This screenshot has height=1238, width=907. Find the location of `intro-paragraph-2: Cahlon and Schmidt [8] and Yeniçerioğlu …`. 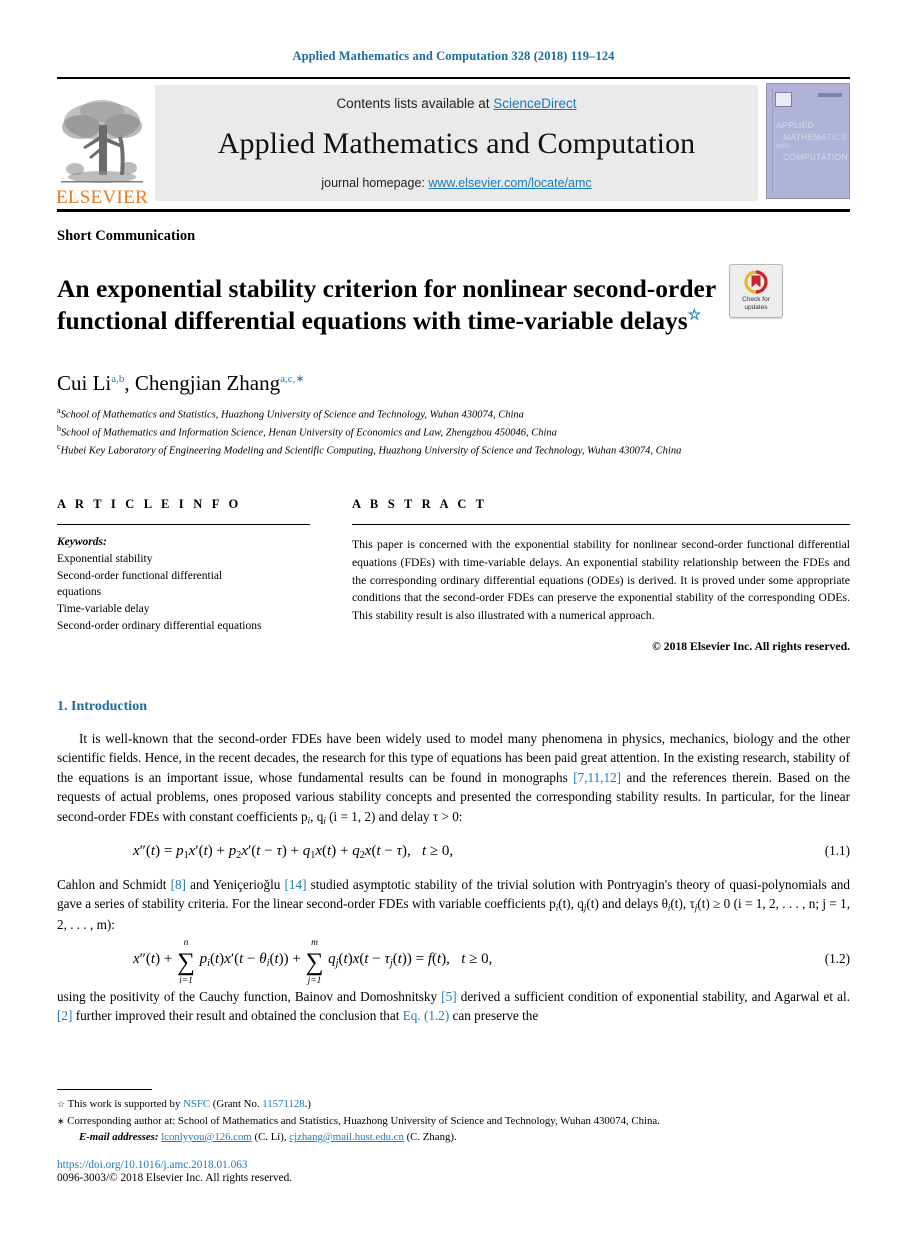

intro-paragraph-2: Cahlon and Schmidt [8] and Yeniçerioğlu … is located at coordinates (453, 905).